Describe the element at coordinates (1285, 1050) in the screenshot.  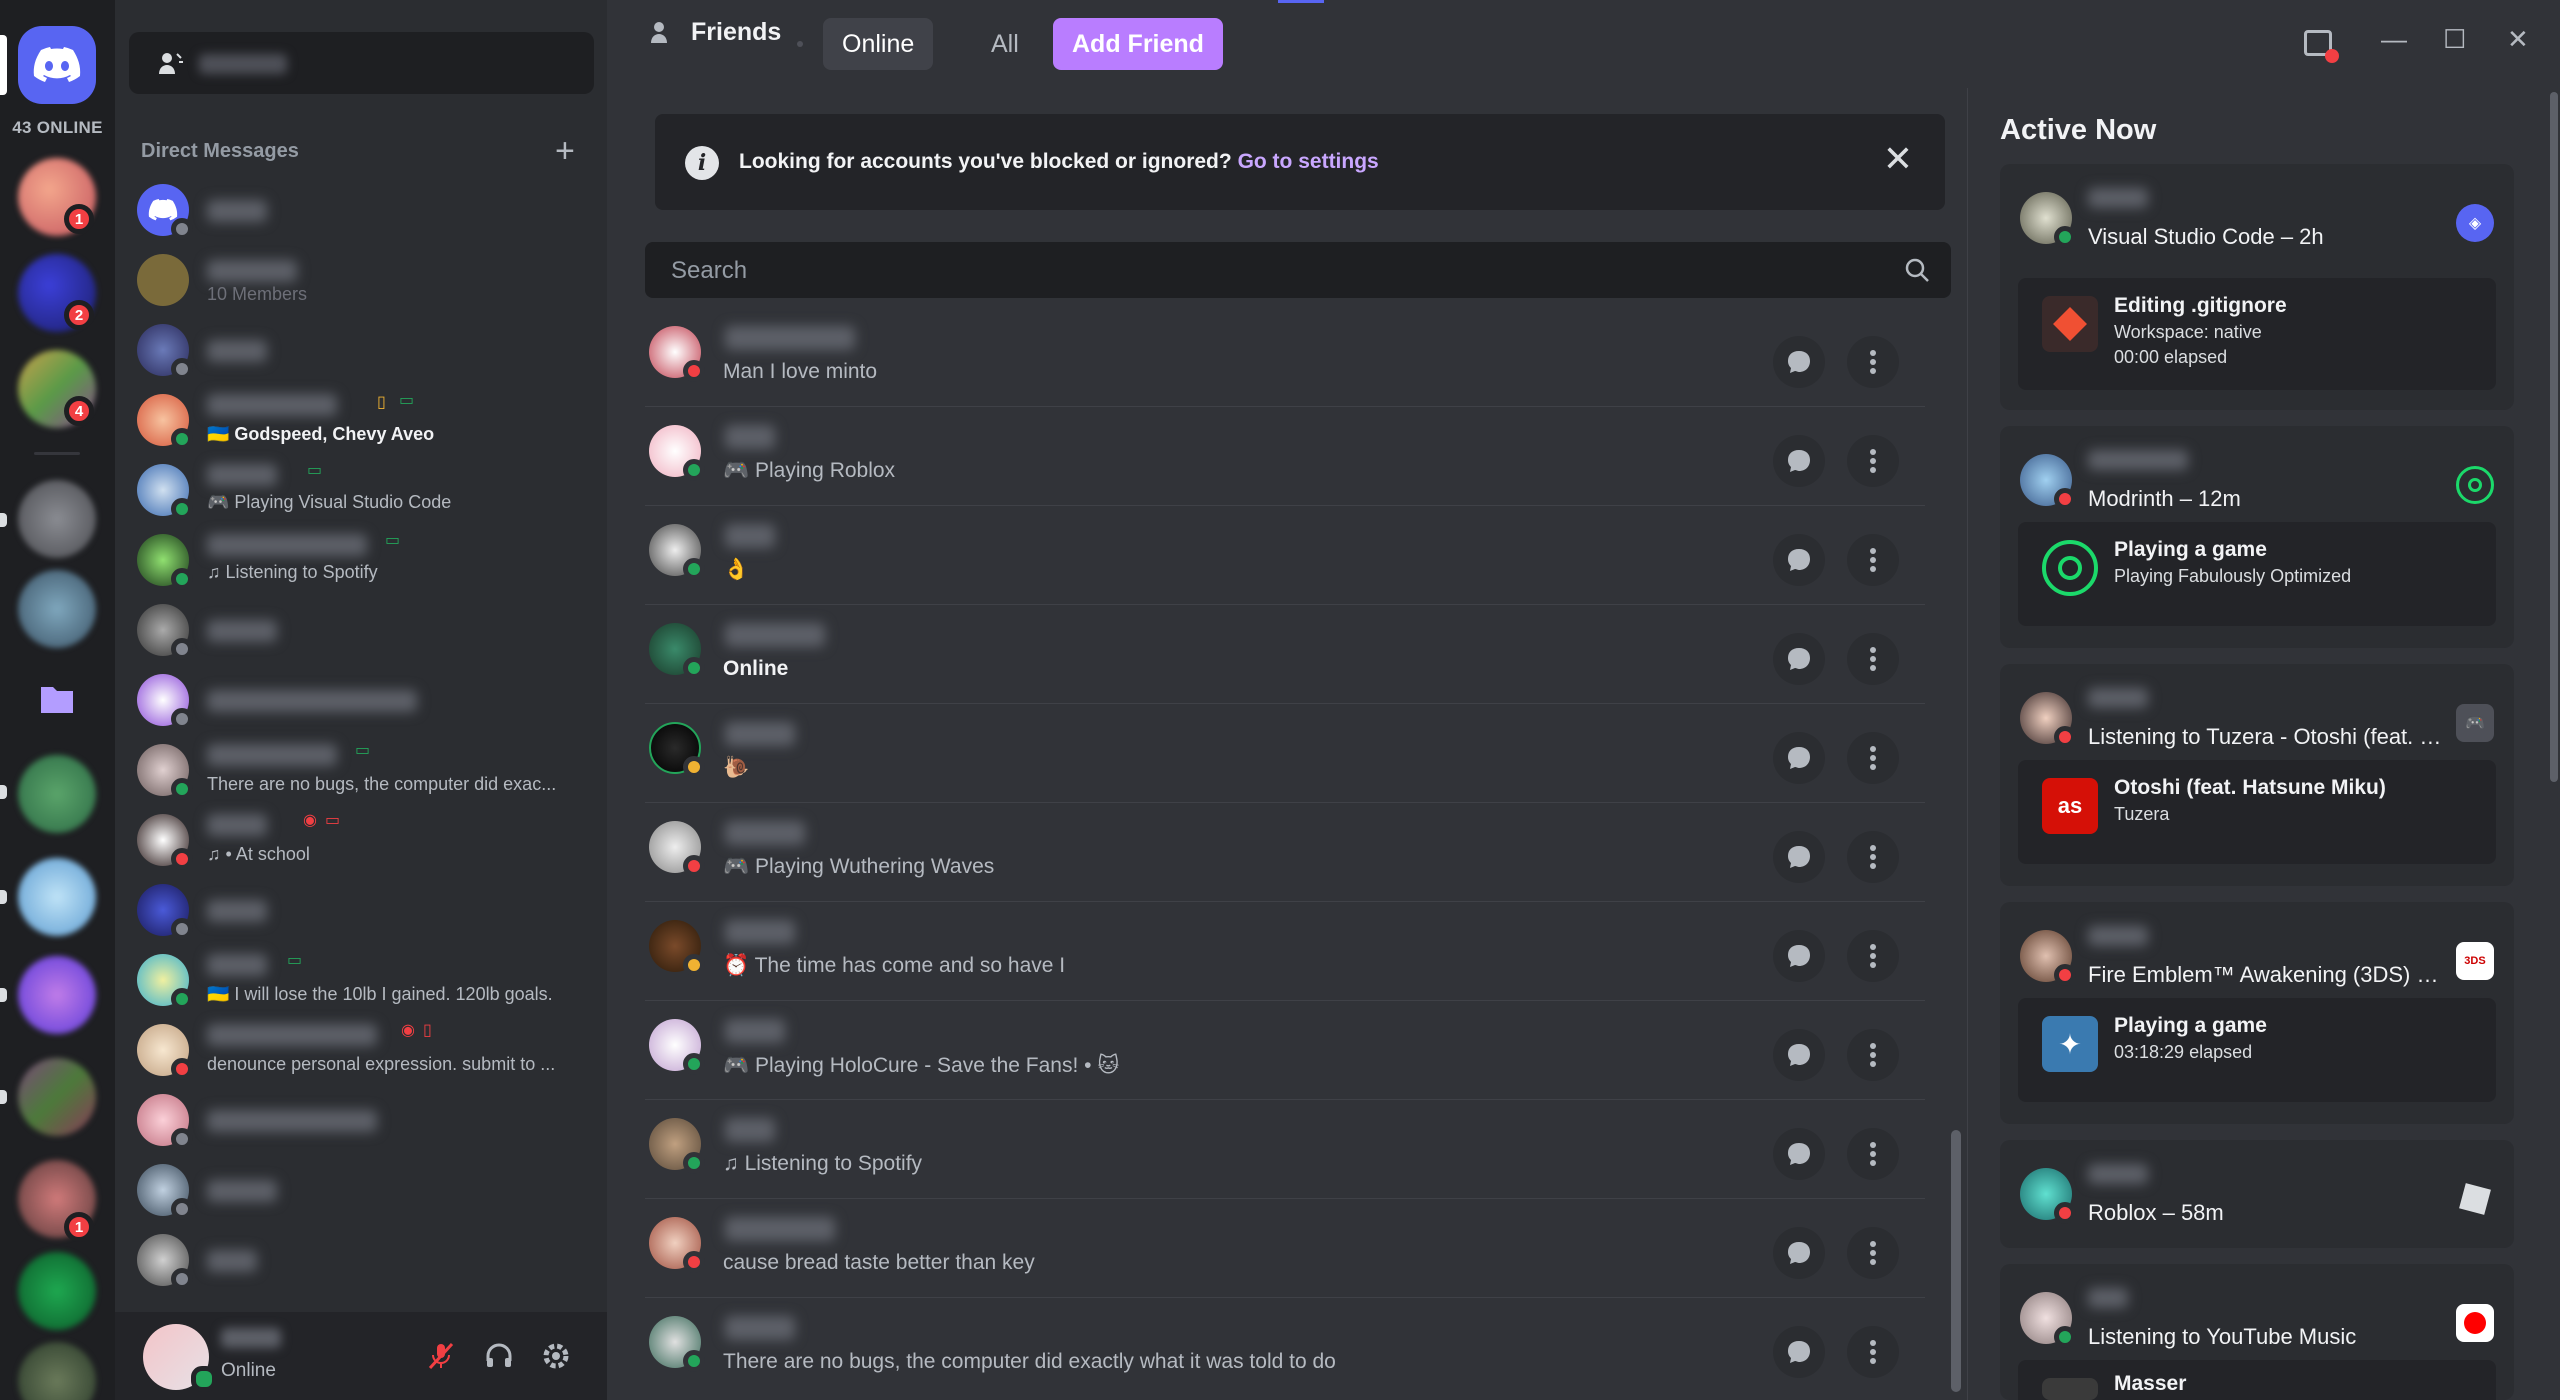
I see `friend-row: 🎮 Playing HoloCure - Save the Fans! • 🐱` at that location.